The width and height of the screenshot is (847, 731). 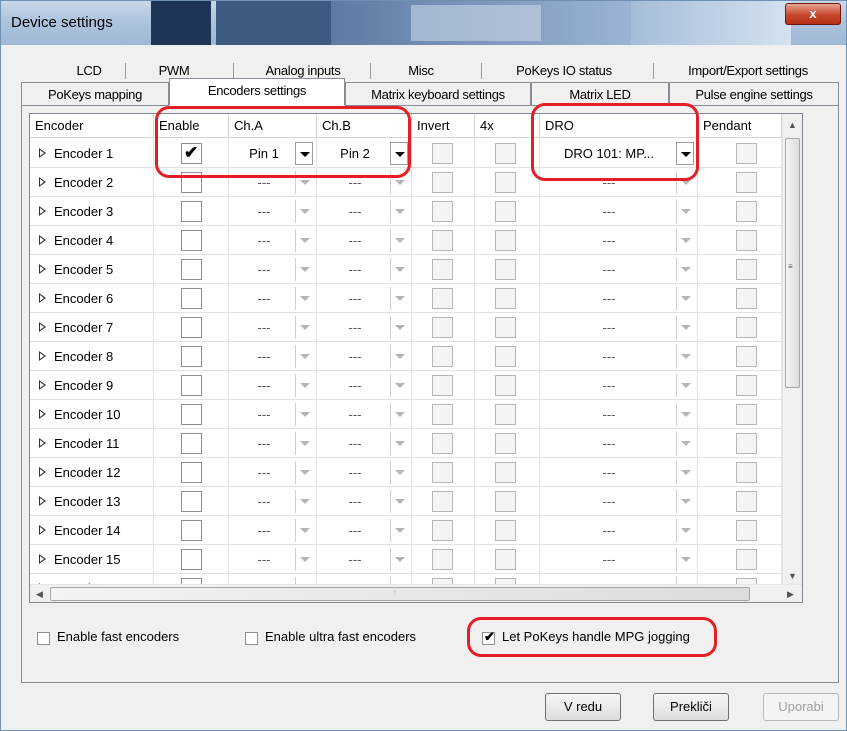 I want to click on tab-pulse-engine-settings: Pulse engine settings, so click(x=754, y=94).